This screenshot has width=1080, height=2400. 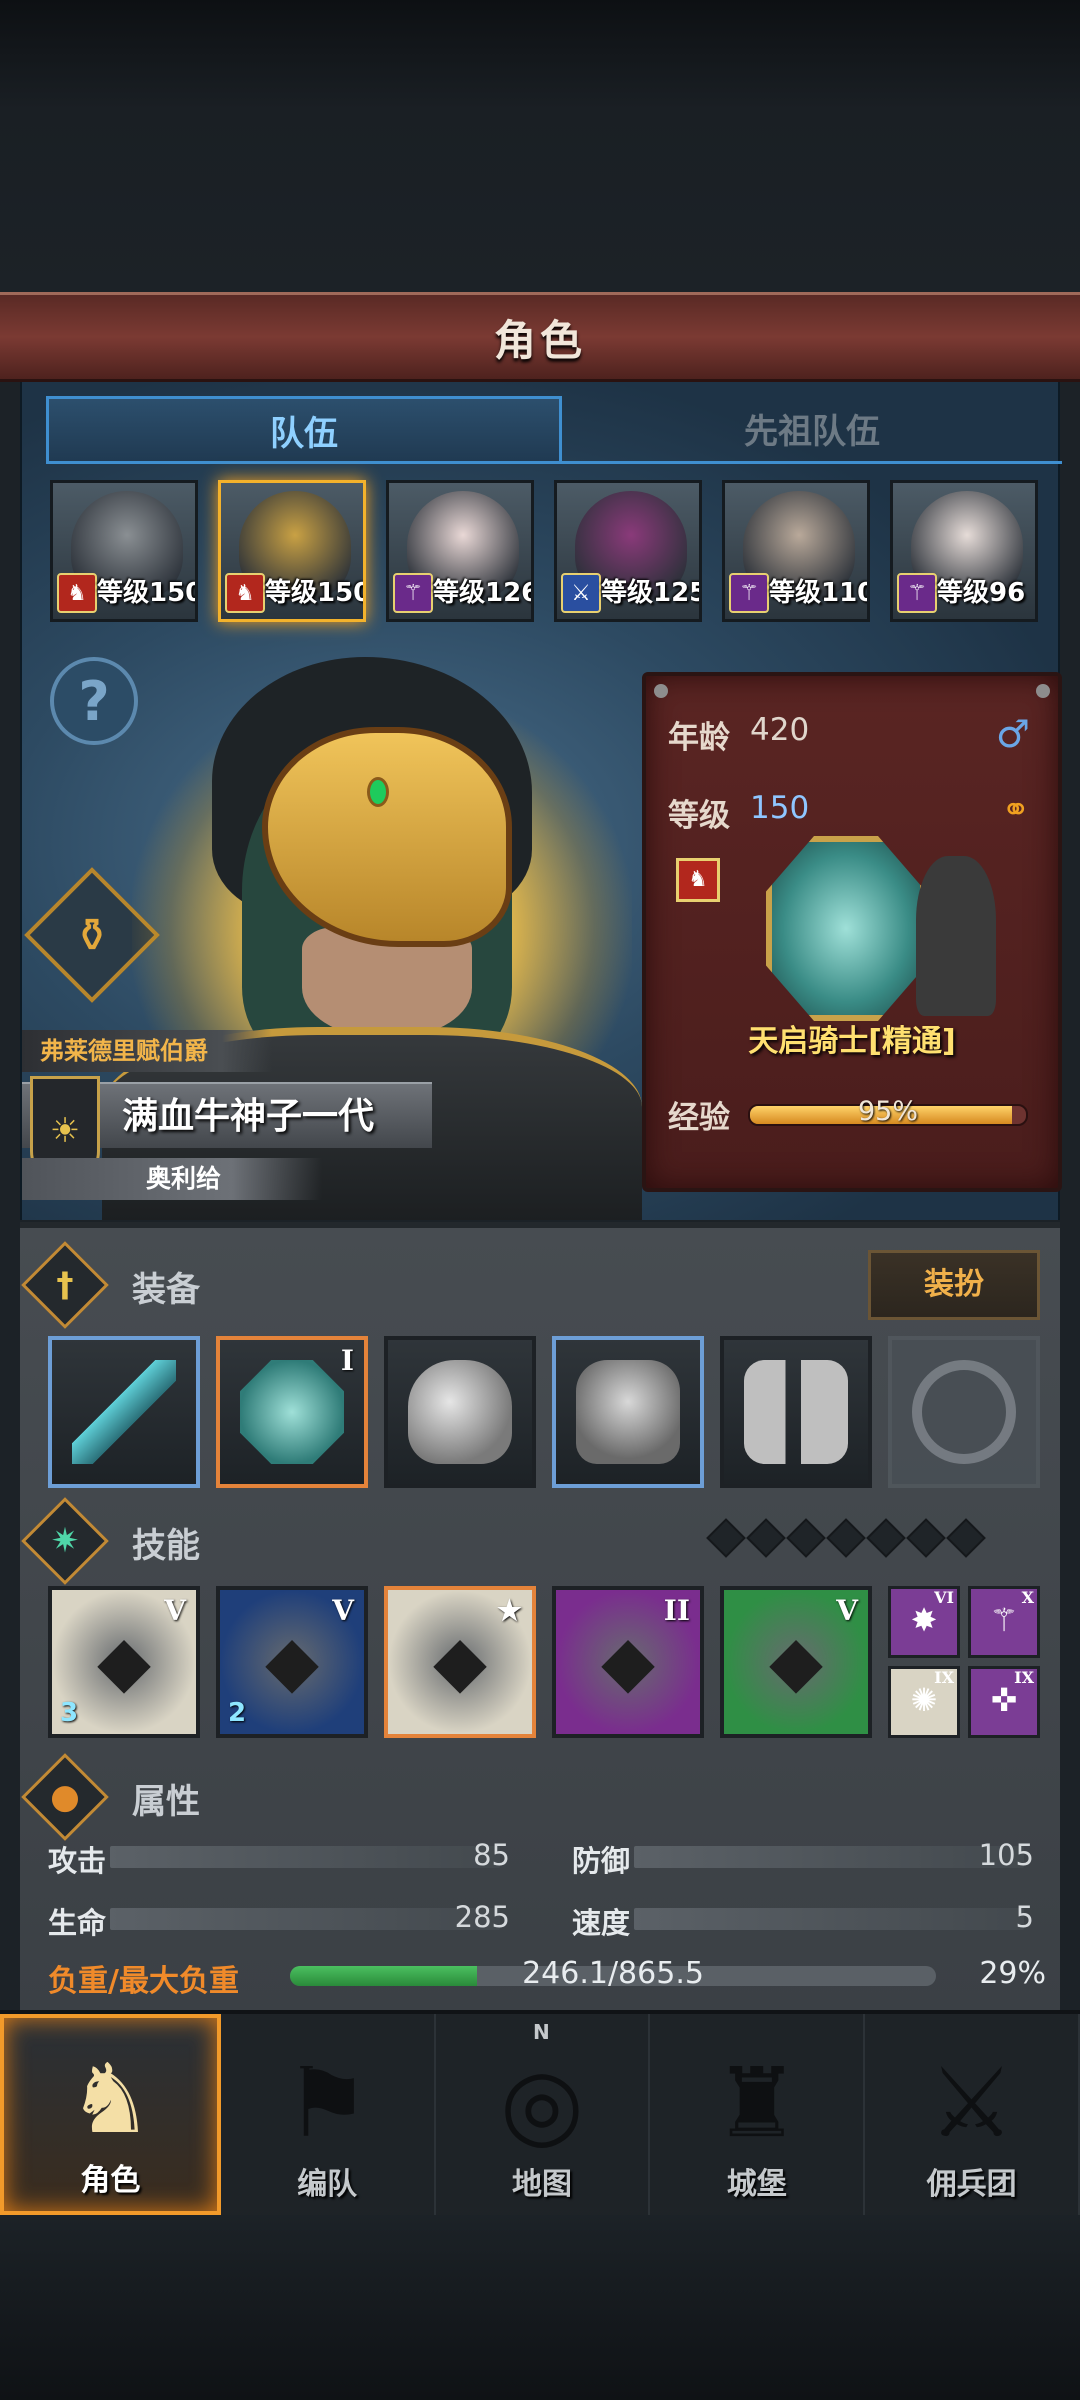 What do you see at coordinates (971, 2184) in the screenshot?
I see `nav-label: 佣兵团` at bounding box center [971, 2184].